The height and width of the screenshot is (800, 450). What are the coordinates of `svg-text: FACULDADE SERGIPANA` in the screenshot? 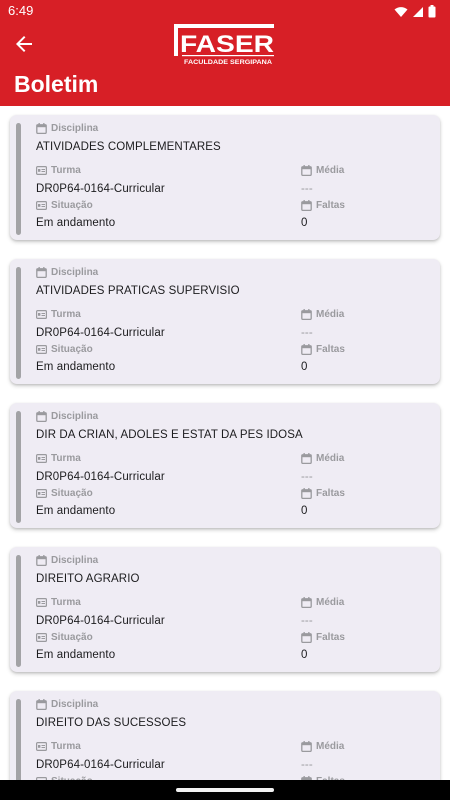 It's located at (228, 62).